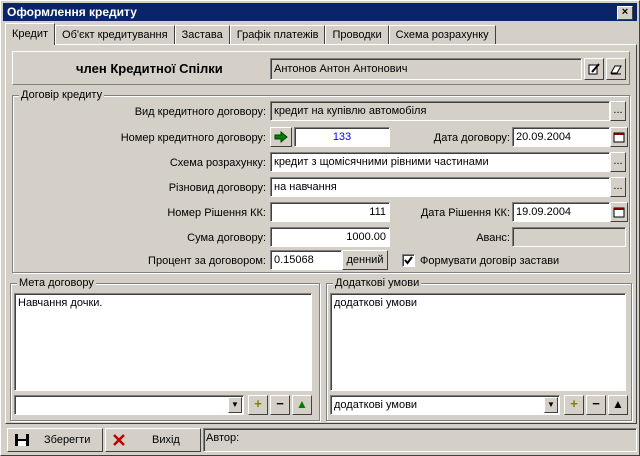 The height and width of the screenshot is (456, 640). I want to click on contract-date-label: Дата договору:, so click(471, 138).